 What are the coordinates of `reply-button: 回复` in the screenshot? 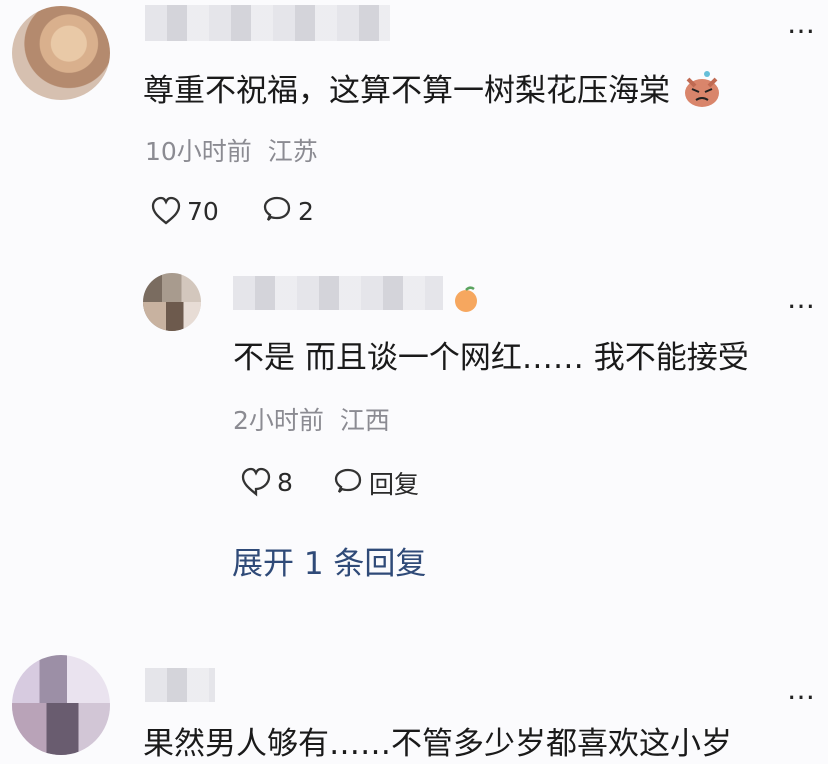 It's located at (375, 483).